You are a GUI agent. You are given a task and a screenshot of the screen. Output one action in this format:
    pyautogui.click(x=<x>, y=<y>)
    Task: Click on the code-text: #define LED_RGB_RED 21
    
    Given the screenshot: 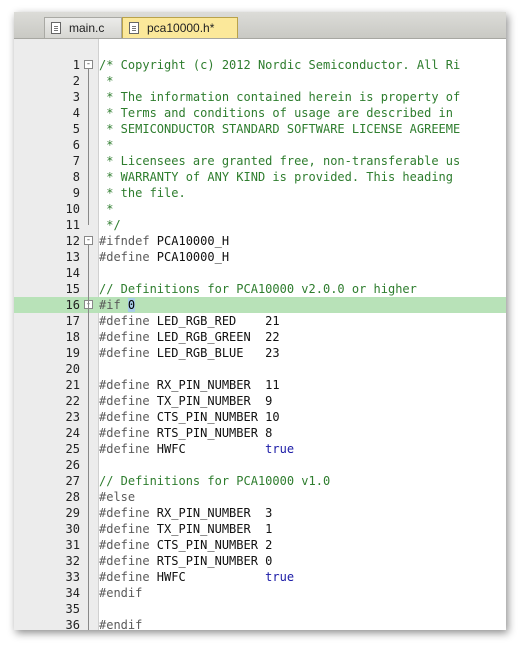 What is the action you would take?
    pyautogui.click(x=189, y=321)
    